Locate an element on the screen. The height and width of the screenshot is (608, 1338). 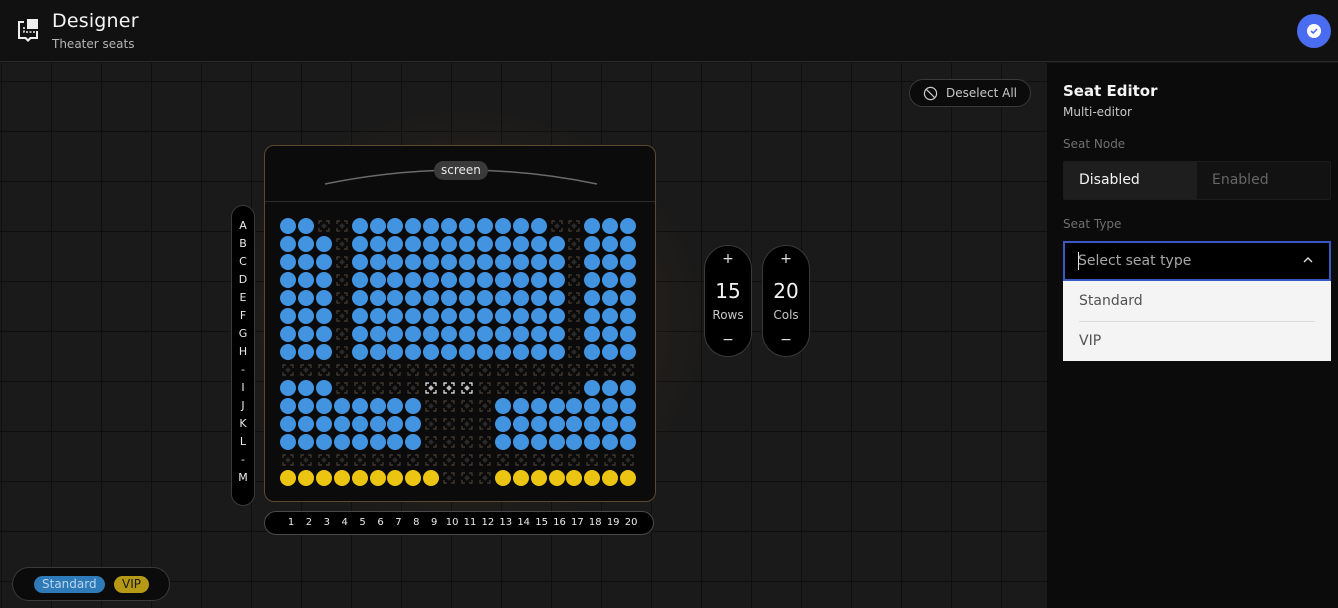
cols-decrement-button: − is located at coordinates (786, 340).